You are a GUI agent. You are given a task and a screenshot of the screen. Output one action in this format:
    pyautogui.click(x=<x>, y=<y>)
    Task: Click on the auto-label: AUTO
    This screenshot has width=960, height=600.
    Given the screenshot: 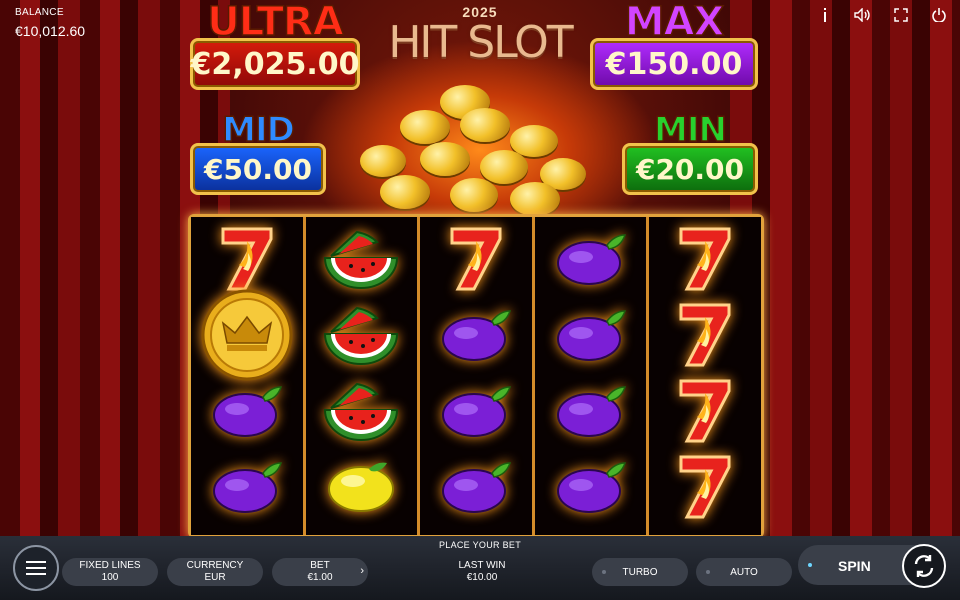 What is the action you would take?
    pyautogui.click(x=744, y=572)
    